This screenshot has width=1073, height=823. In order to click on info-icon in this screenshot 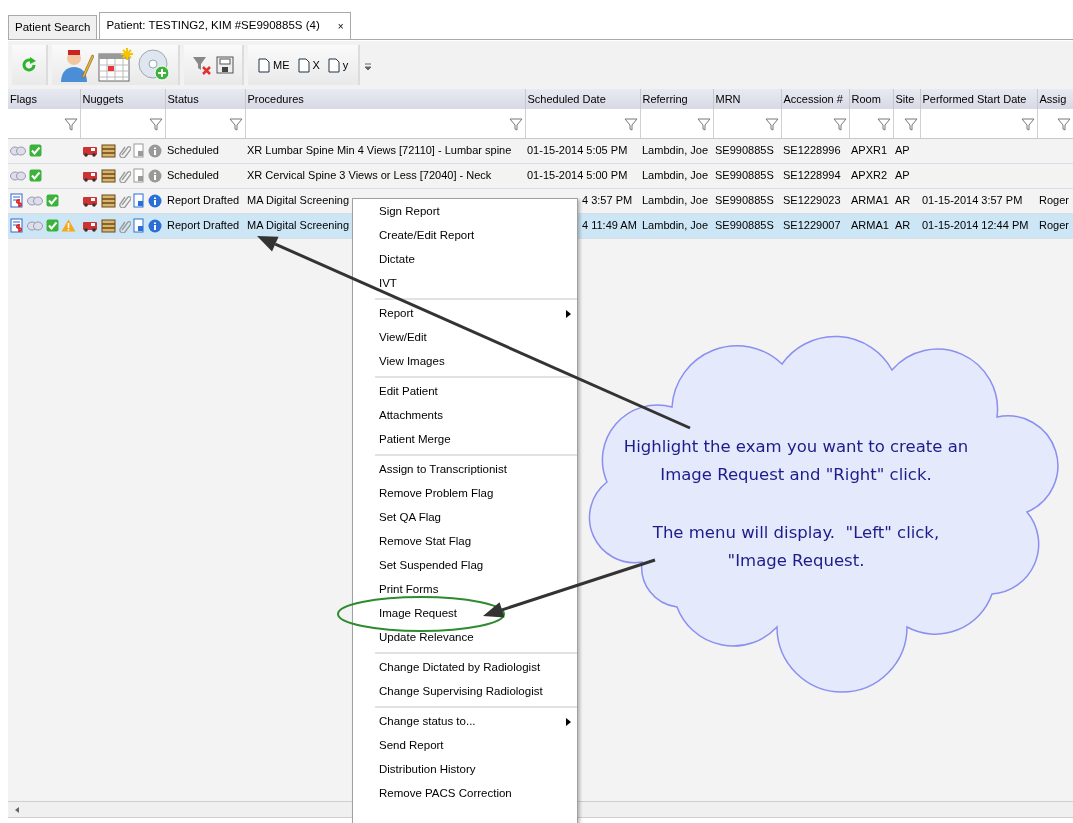, I will do `click(155, 175)`.